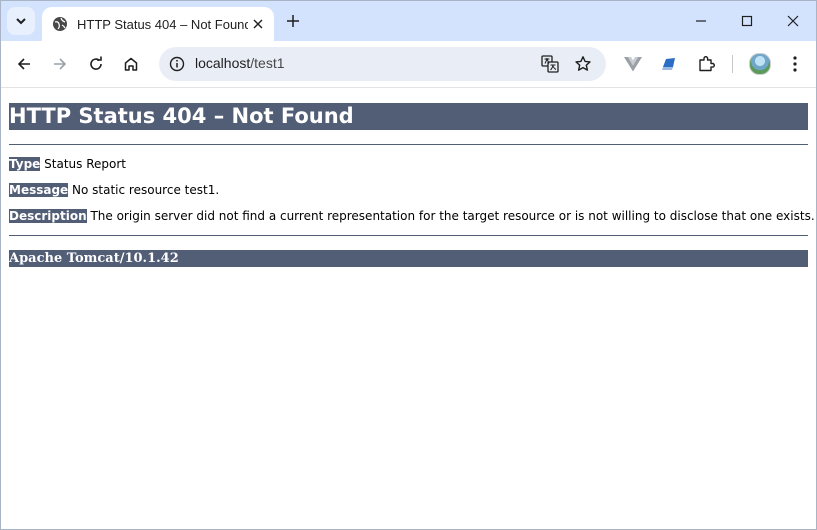 This screenshot has width=817, height=530. I want to click on site-info-icon, so click(177, 64).